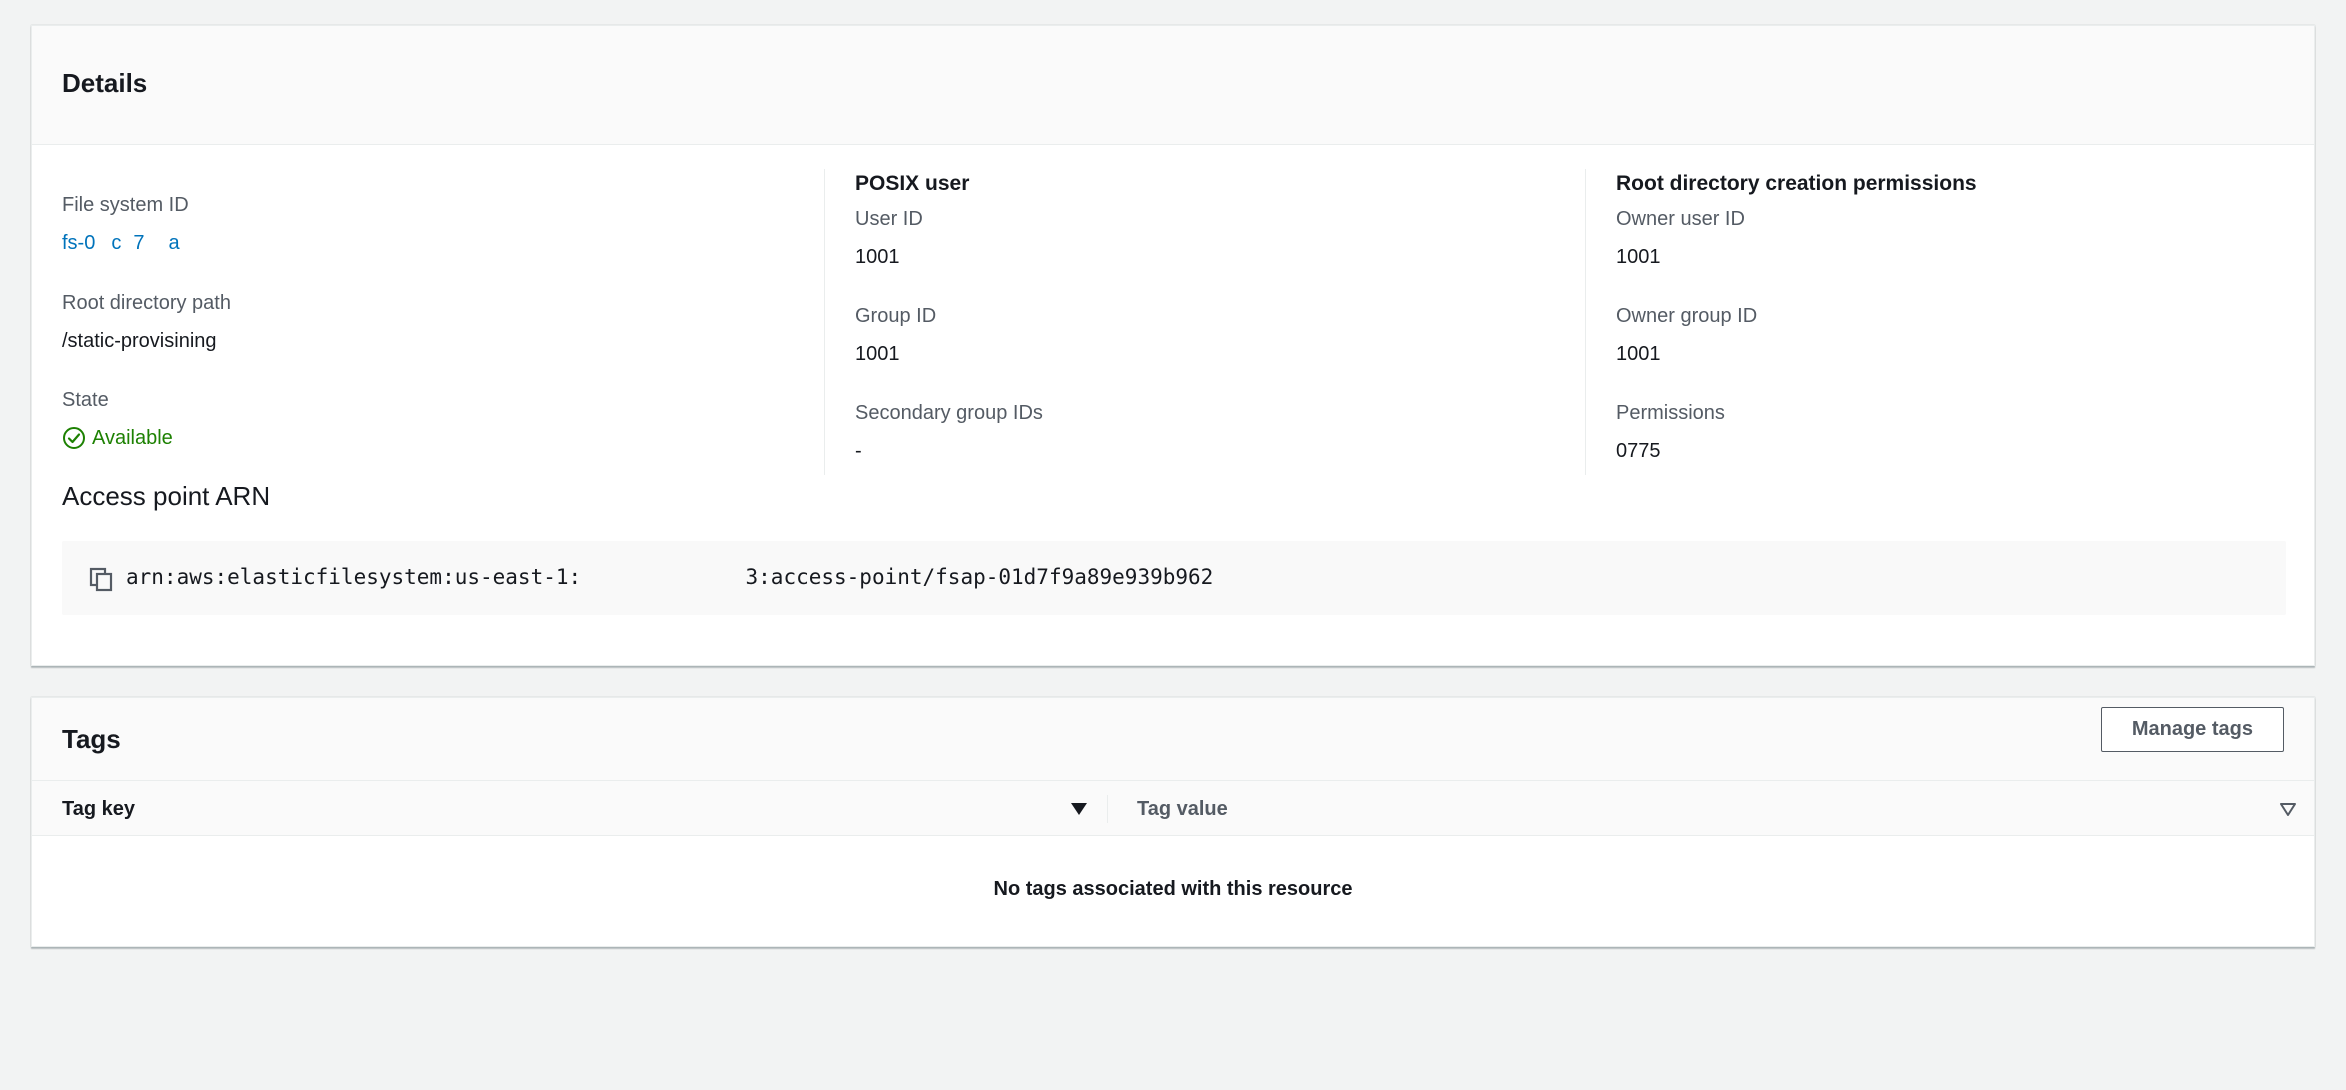 The image size is (2346, 1090). I want to click on state-label: State, so click(85, 400).